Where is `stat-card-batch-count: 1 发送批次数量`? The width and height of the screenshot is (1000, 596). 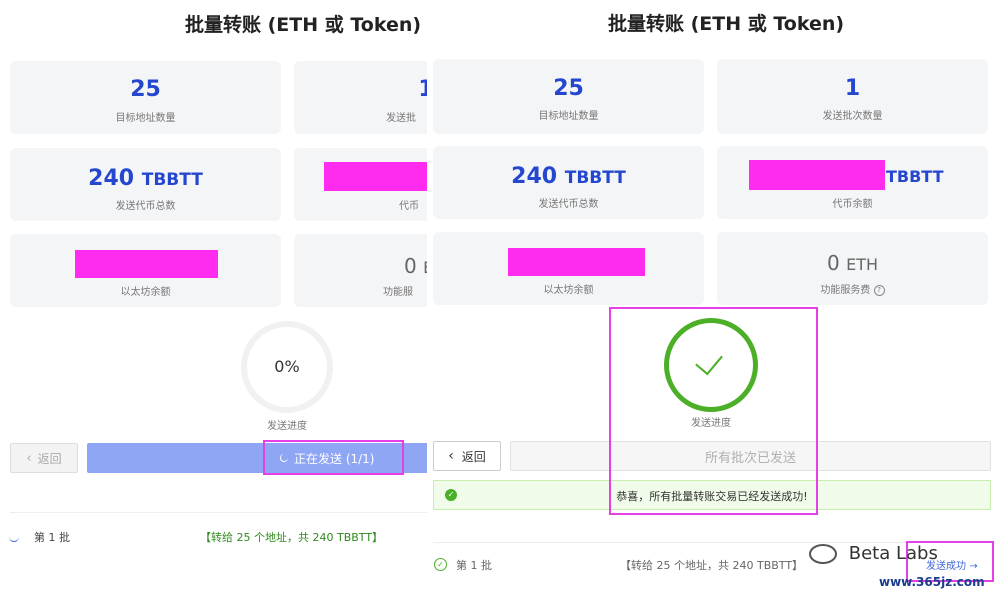
stat-card-batch-count: 1 发送批次数量 is located at coordinates (852, 96).